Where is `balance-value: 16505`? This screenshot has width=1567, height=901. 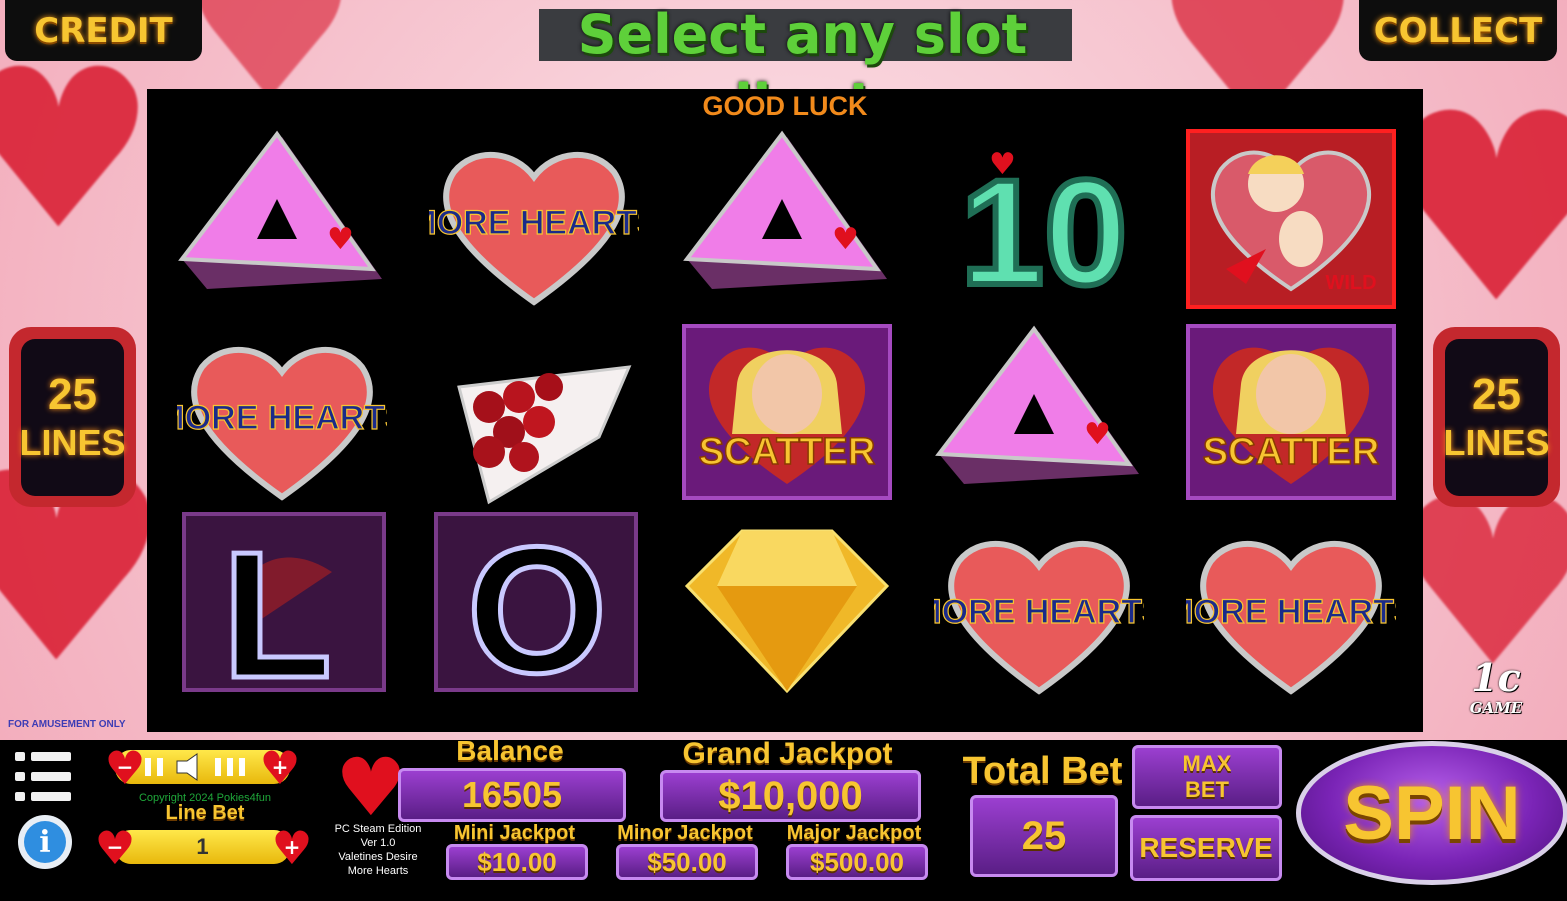
balance-value: 16505 is located at coordinates (512, 795).